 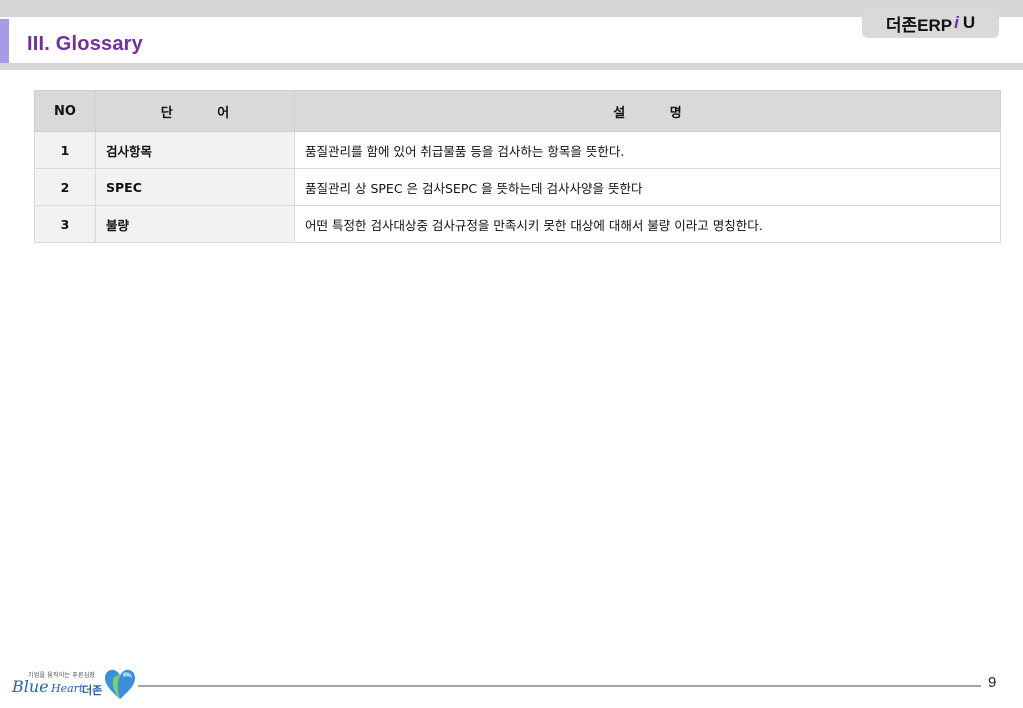 I want to click on logo-word-blue: Blue, so click(x=30, y=686).